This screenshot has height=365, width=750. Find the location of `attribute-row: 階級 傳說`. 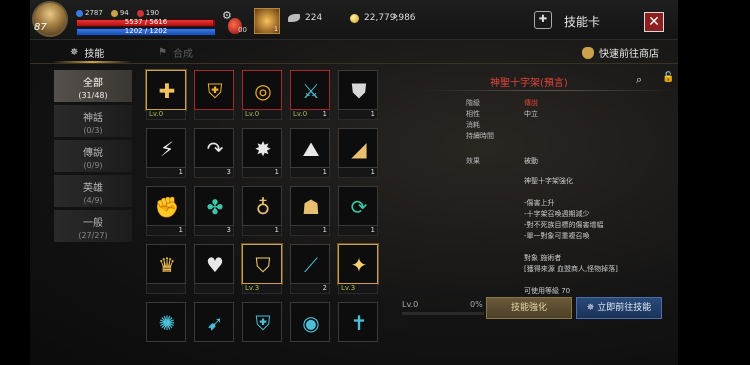

attribute-row: 階級 傳說 is located at coordinates (502, 103).